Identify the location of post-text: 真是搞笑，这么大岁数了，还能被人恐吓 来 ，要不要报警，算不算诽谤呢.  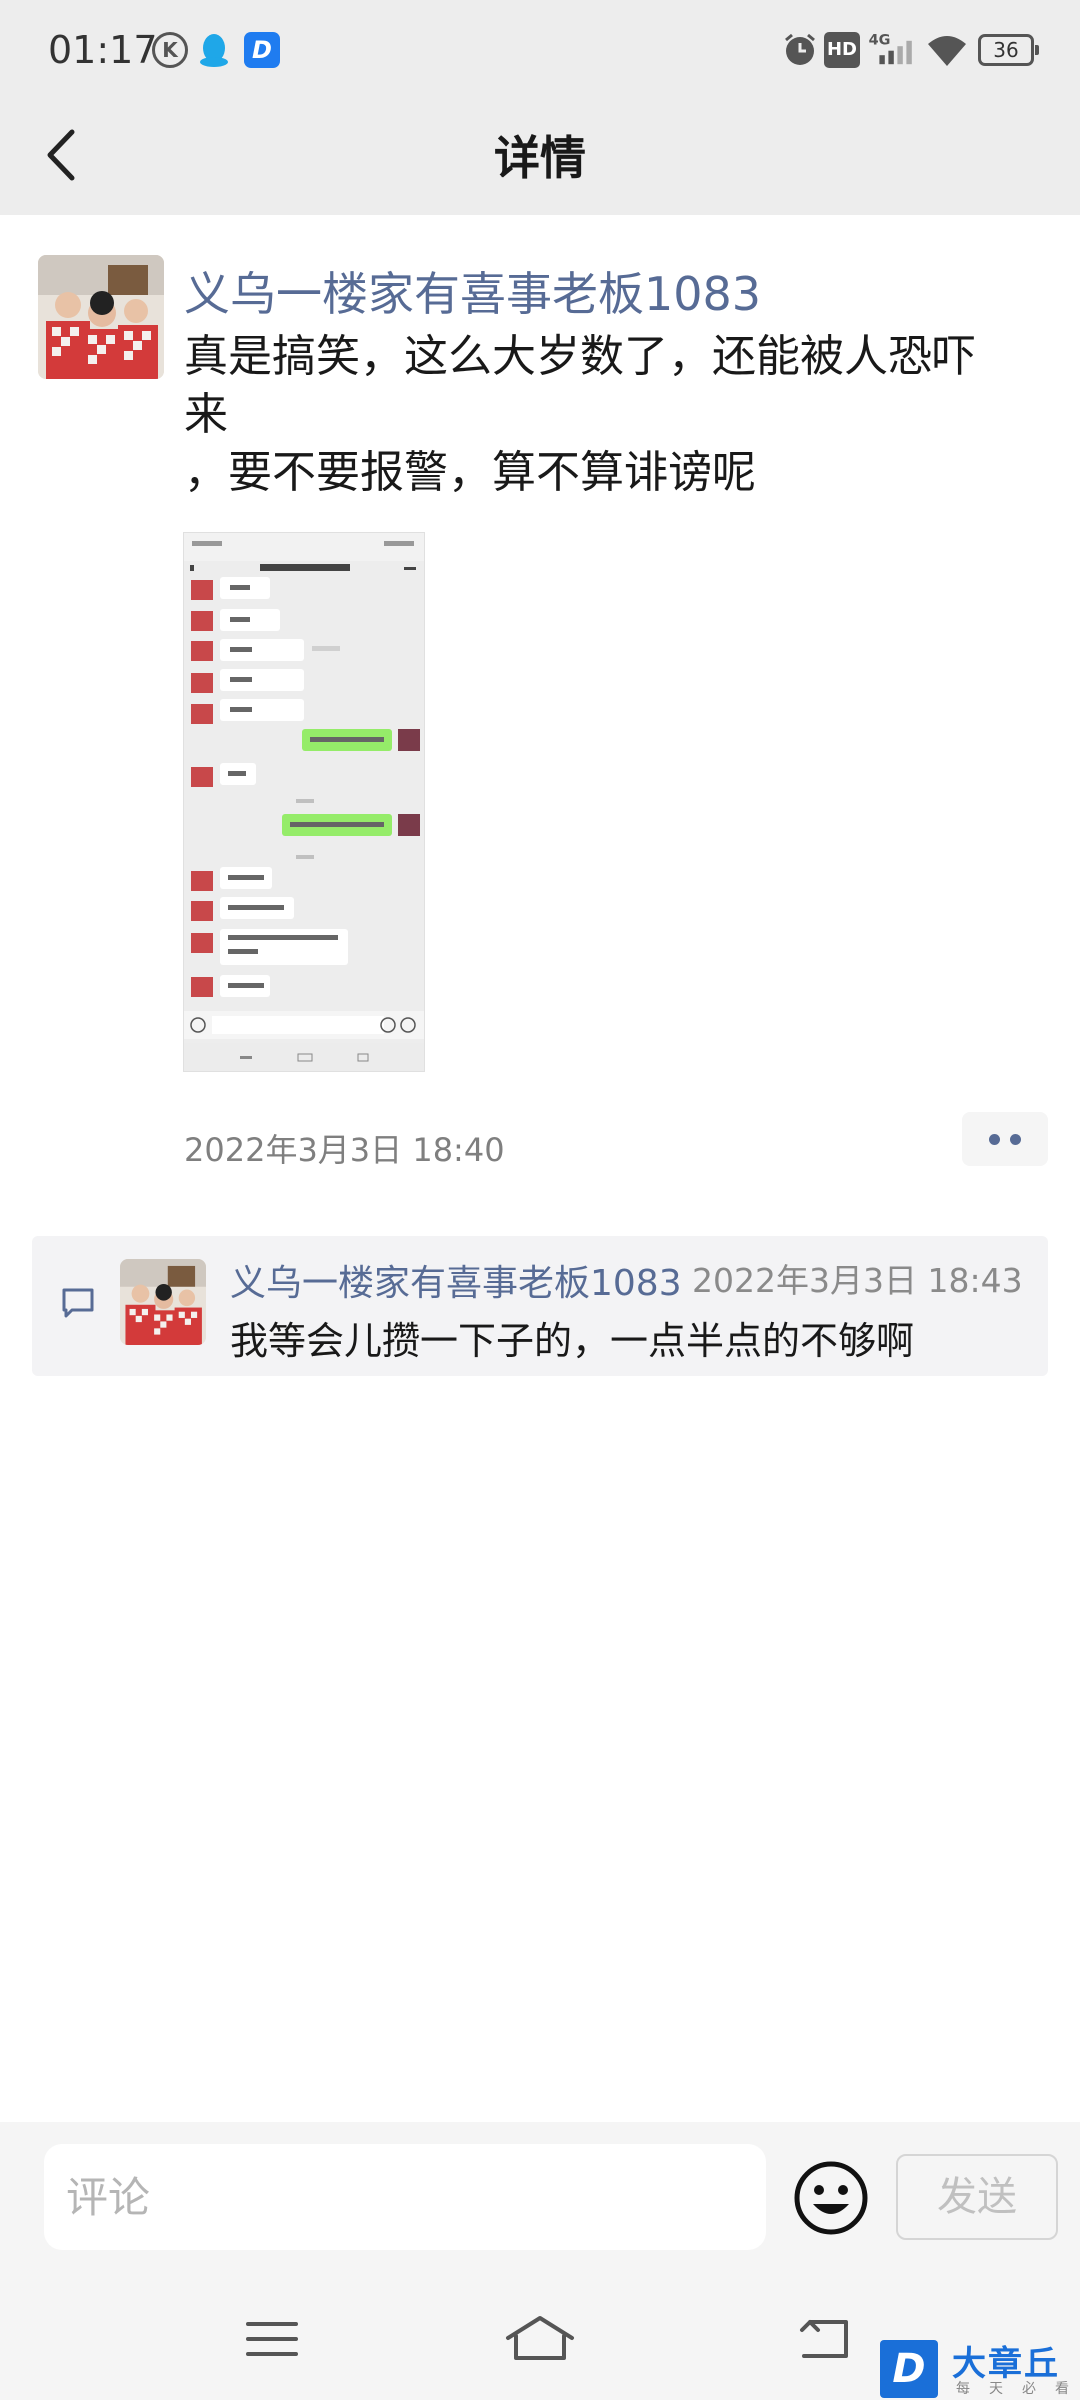
(580, 414).